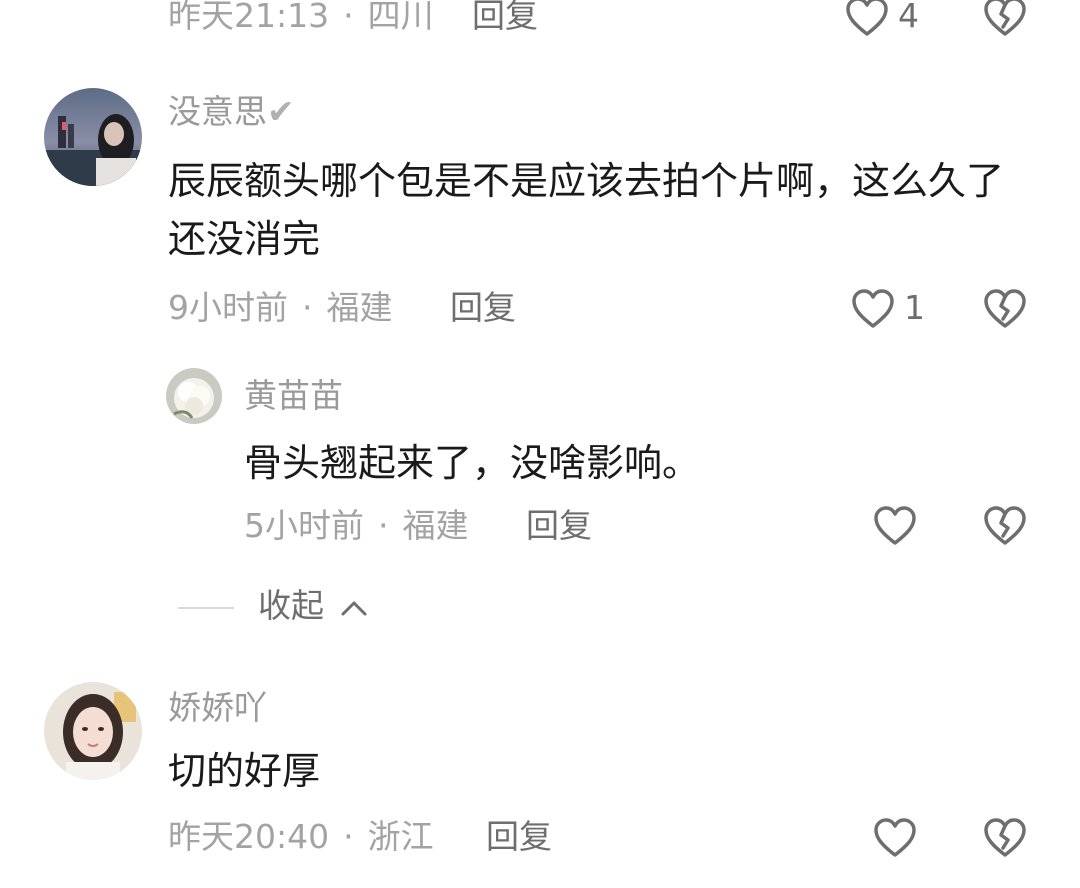  What do you see at coordinates (472, 463) in the screenshot?
I see `comment-text: 骨头翘起来了，没啥影响。` at bounding box center [472, 463].